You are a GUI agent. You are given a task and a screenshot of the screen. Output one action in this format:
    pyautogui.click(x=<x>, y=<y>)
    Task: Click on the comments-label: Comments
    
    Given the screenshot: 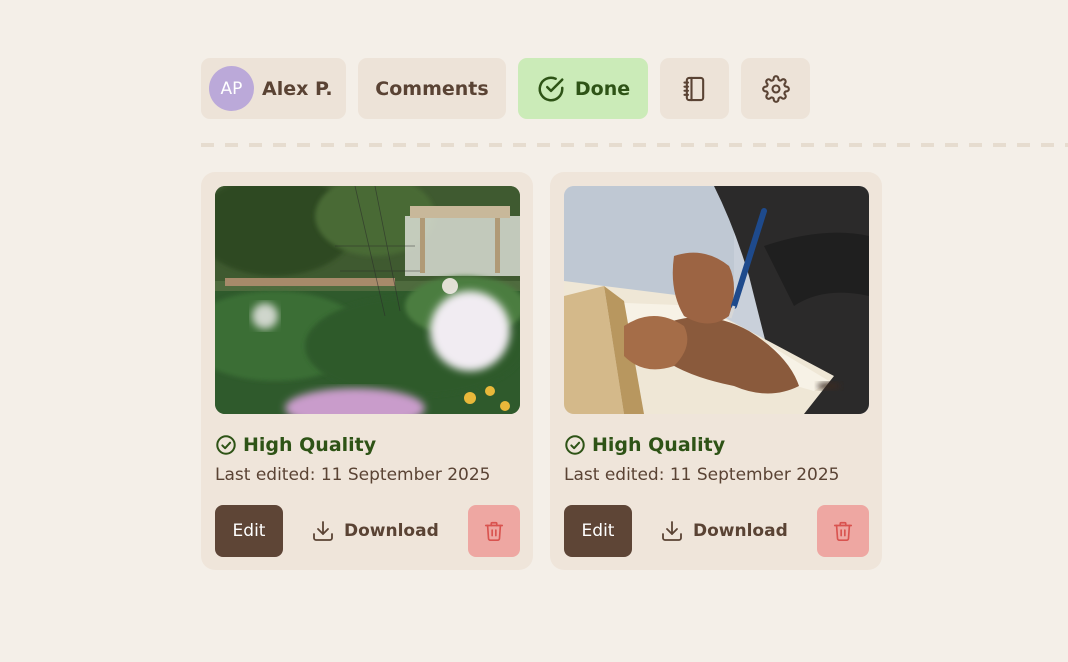 What is the action you would take?
    pyautogui.click(x=432, y=88)
    